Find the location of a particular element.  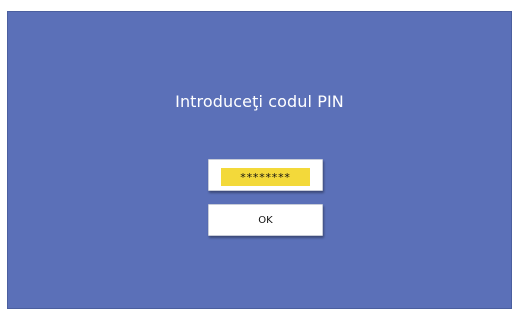

ok-button: OK is located at coordinates (265, 220).